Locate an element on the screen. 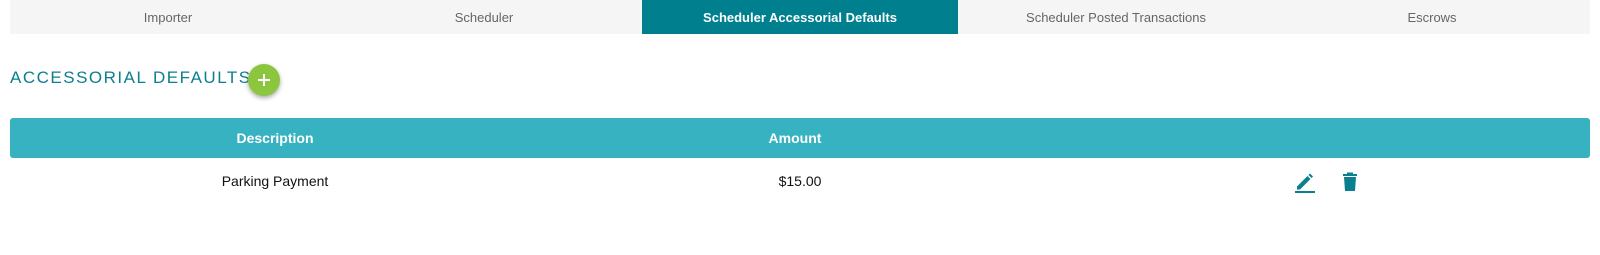 The image size is (1600, 255). column-header-description: Description is located at coordinates (274, 138).